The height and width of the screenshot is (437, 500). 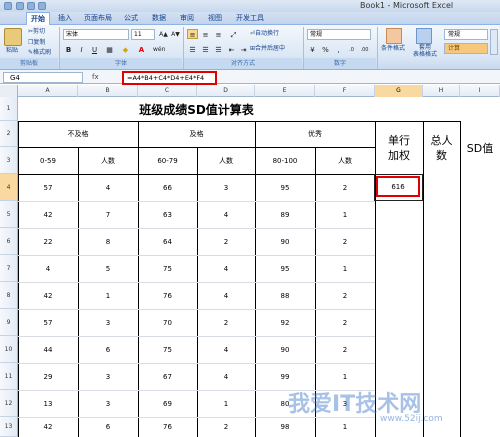 What do you see at coordinates (98, 18) in the screenshot?
I see `tab-page-layout: 页面布局` at bounding box center [98, 18].